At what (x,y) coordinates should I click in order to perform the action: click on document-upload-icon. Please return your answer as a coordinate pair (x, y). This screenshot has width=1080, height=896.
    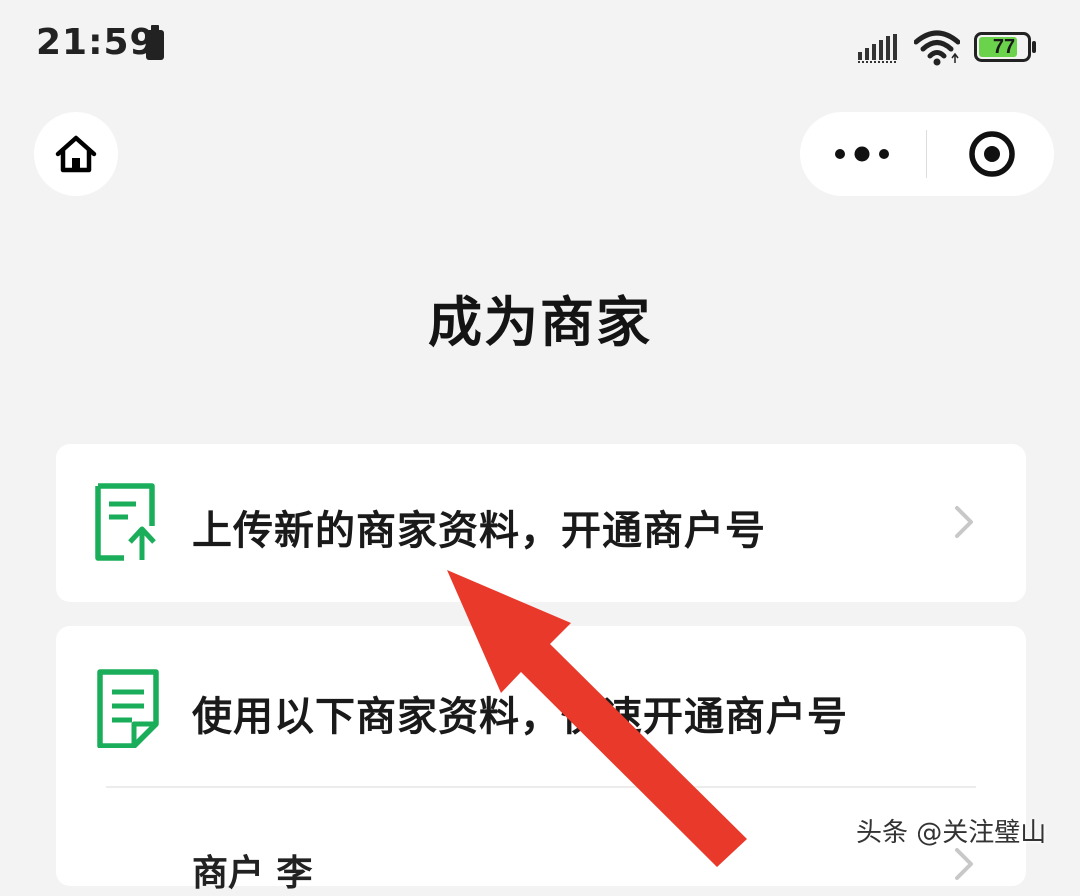
    Looking at the image, I should click on (125, 522).